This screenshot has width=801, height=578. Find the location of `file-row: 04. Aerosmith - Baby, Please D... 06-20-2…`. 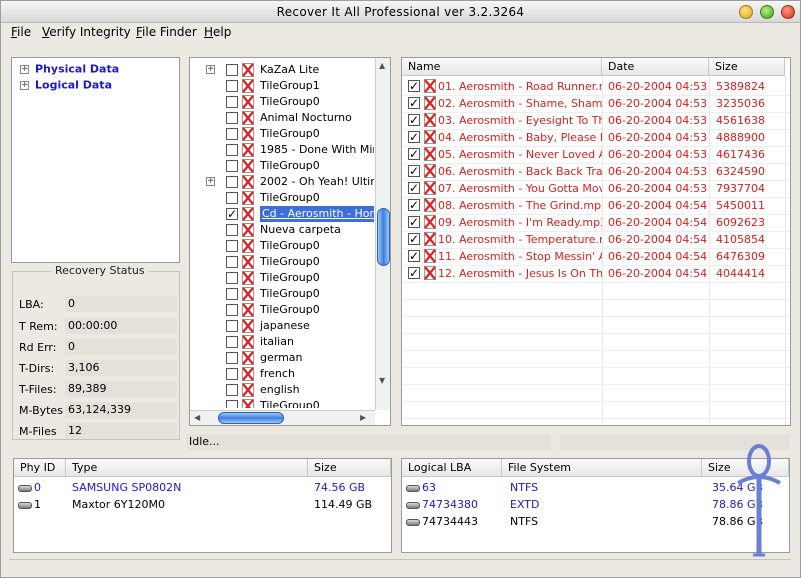

file-row: 04. Aerosmith - Baby, Please D... 06-20-2… is located at coordinates (594, 137).